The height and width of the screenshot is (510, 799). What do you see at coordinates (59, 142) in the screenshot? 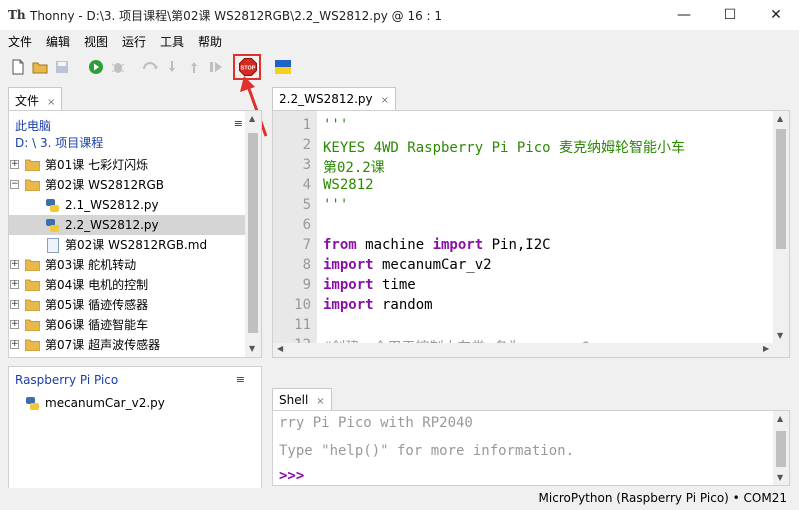
I see `location-path: D: \ 3. 项目课程` at bounding box center [59, 142].